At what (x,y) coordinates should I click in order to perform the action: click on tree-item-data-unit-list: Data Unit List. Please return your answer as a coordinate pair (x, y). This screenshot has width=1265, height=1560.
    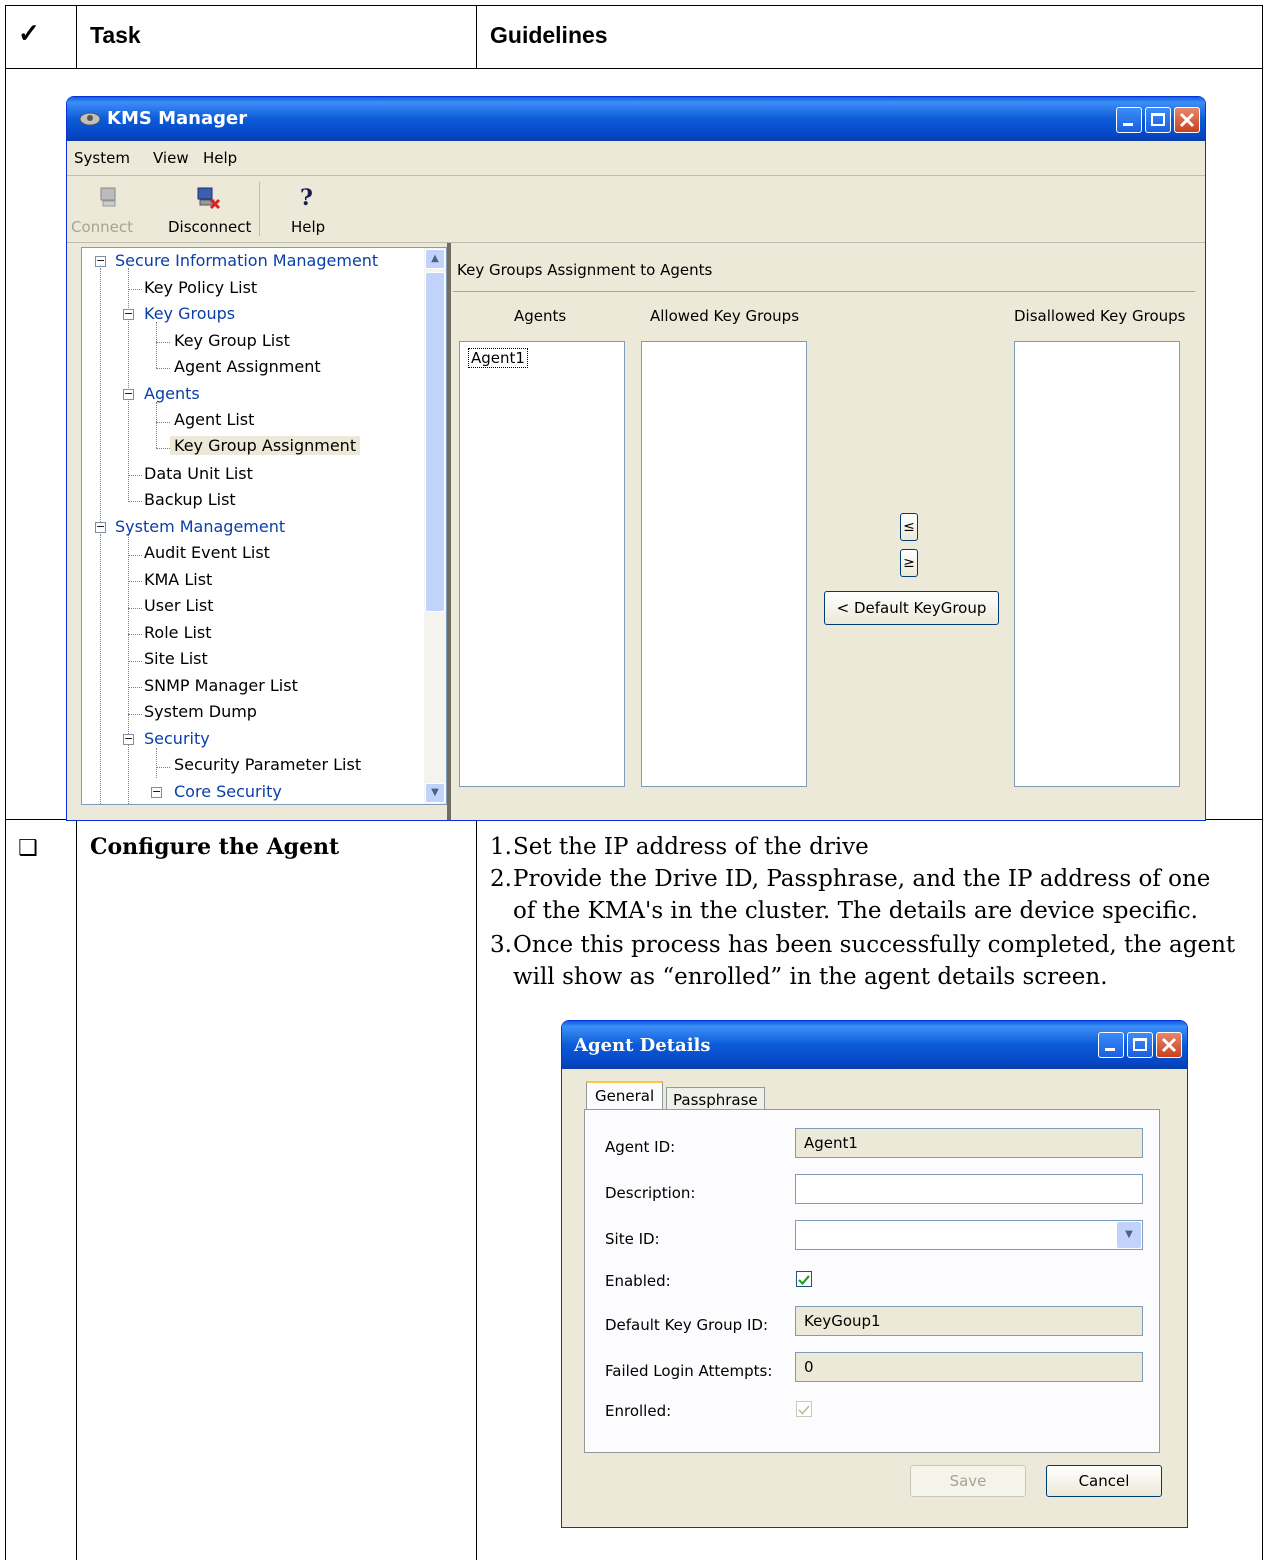
    Looking at the image, I should click on (198, 473).